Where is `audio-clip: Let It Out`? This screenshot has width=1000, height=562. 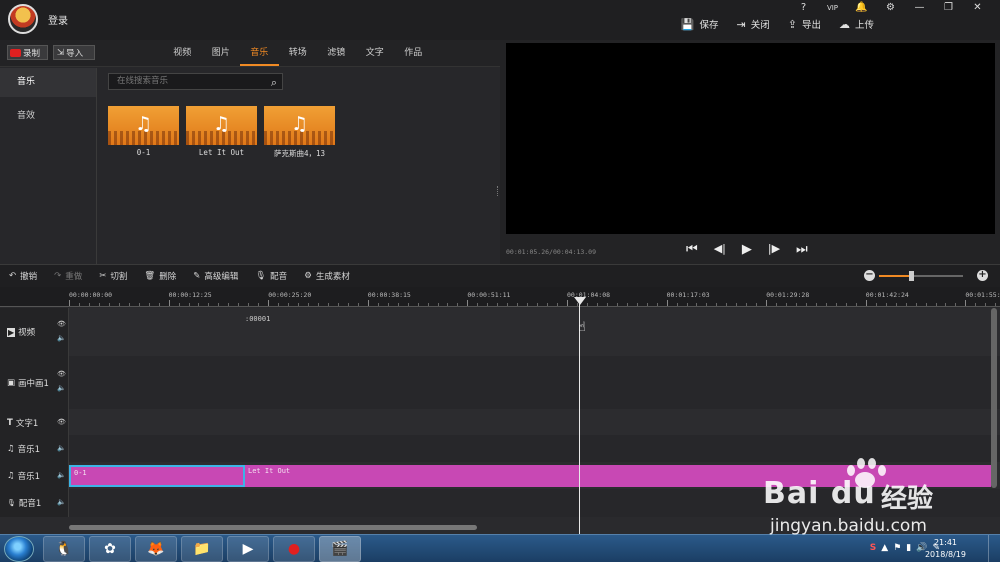 audio-clip: Let It Out is located at coordinates (618, 476).